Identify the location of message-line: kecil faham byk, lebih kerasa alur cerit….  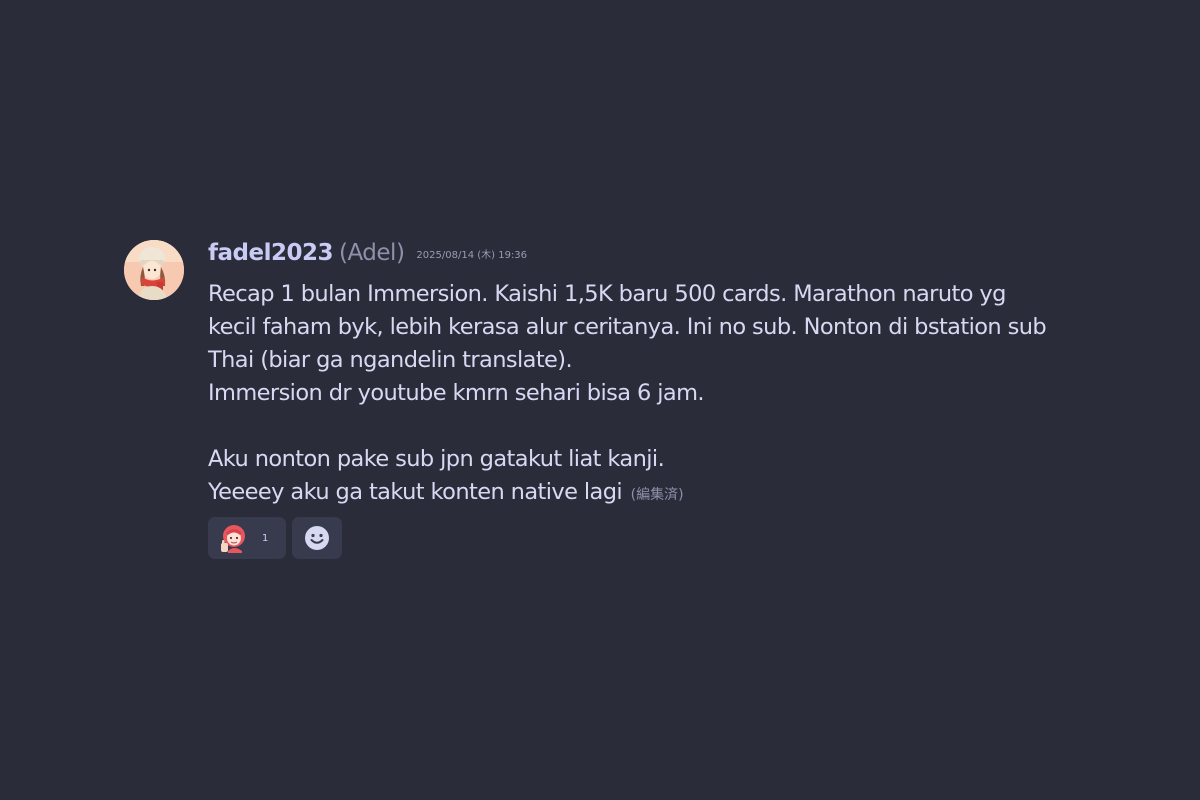
(627, 327).